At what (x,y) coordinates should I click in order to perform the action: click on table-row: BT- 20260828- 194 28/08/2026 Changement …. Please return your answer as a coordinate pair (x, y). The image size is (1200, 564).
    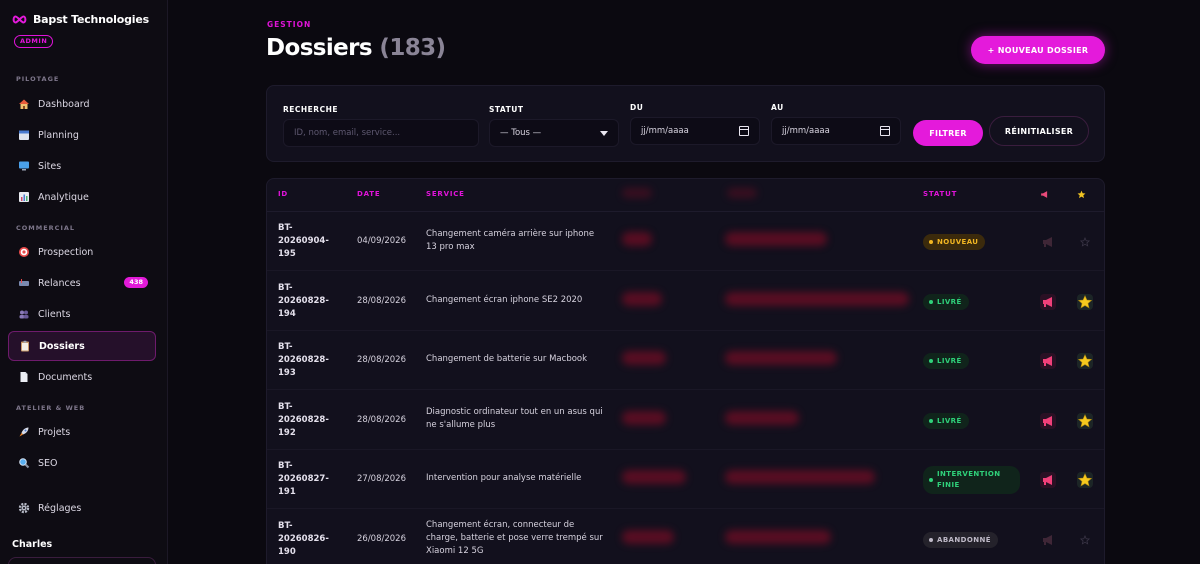
    Looking at the image, I should click on (685, 301).